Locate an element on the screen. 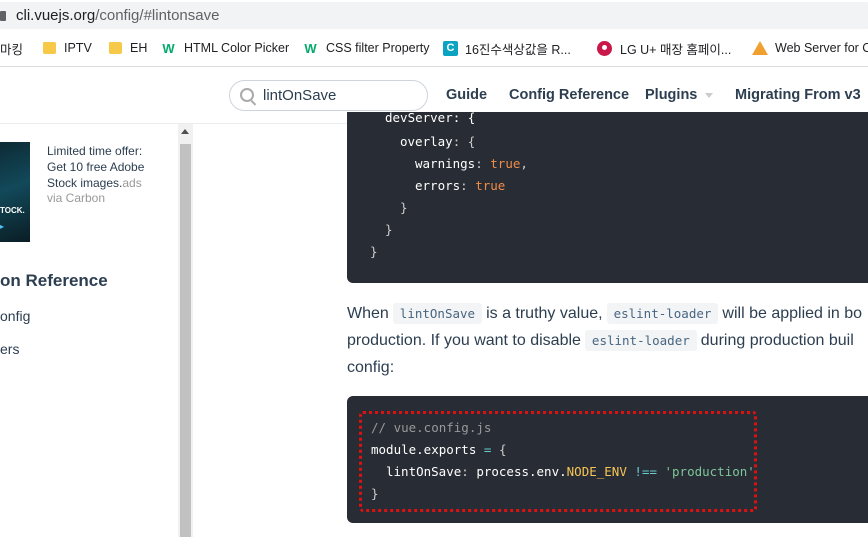 This screenshot has width=868, height=537. nav-migrating: Migrating From v3 is located at coordinates (798, 95).